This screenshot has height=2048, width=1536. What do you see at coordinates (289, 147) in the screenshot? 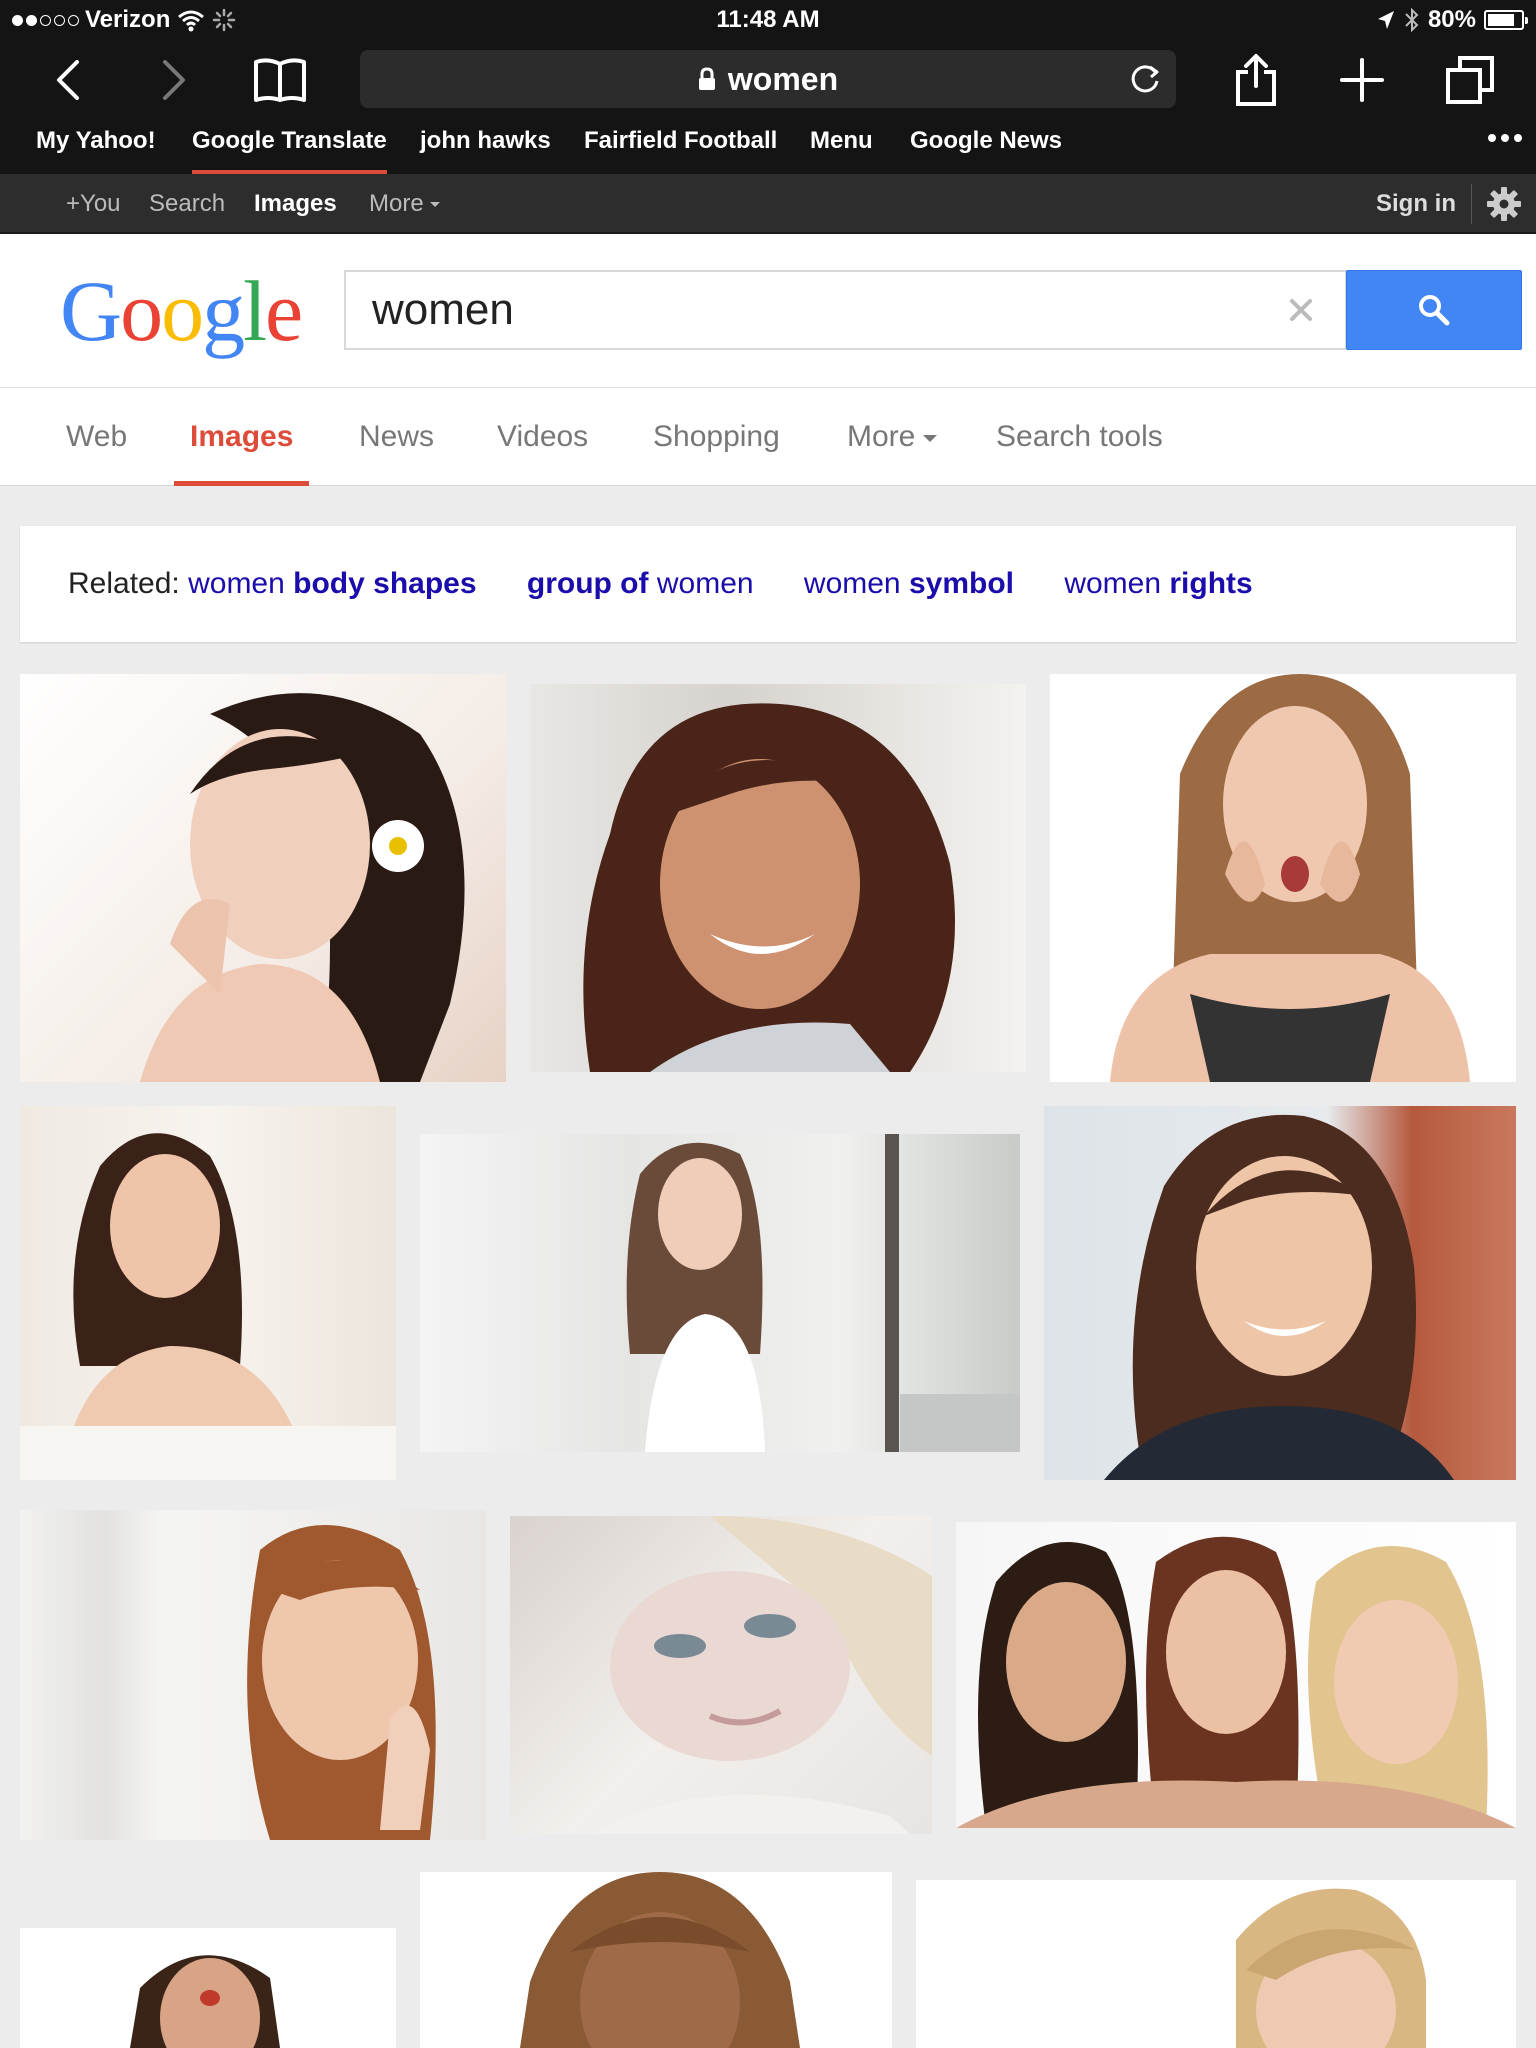
I see `favorite-google-translate: Google Translate` at bounding box center [289, 147].